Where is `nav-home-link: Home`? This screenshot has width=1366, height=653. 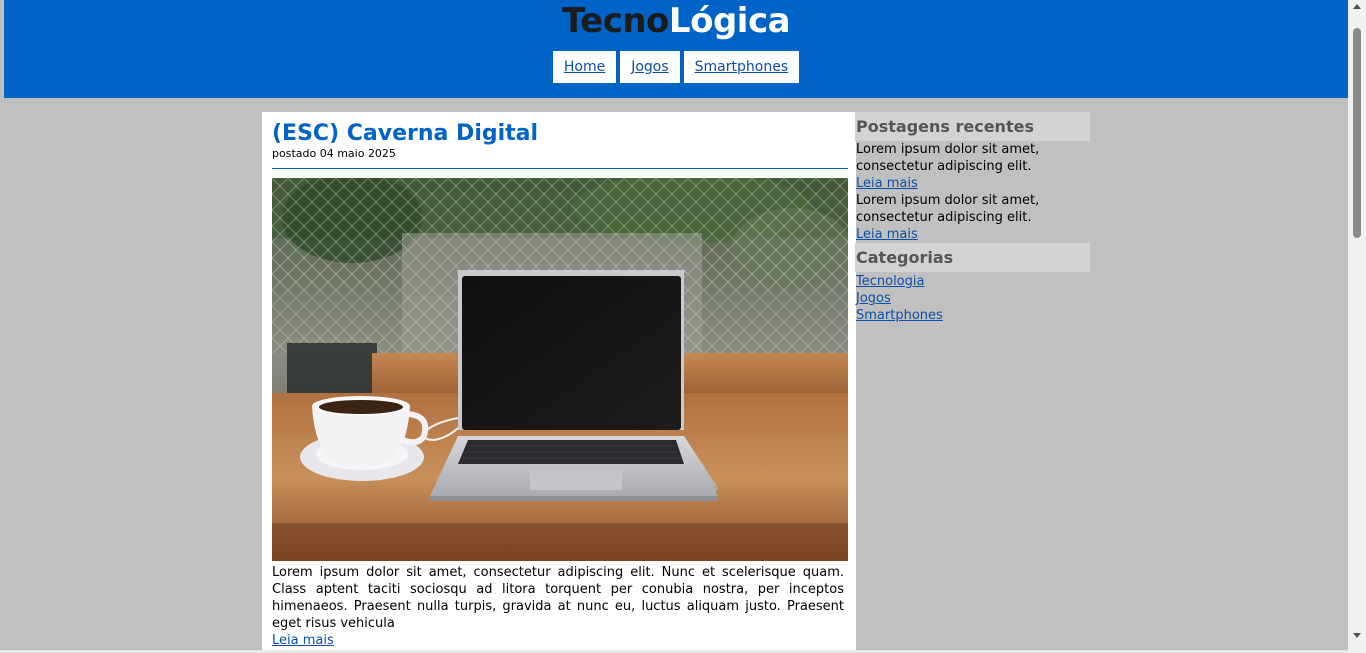 nav-home-link: Home is located at coordinates (584, 67).